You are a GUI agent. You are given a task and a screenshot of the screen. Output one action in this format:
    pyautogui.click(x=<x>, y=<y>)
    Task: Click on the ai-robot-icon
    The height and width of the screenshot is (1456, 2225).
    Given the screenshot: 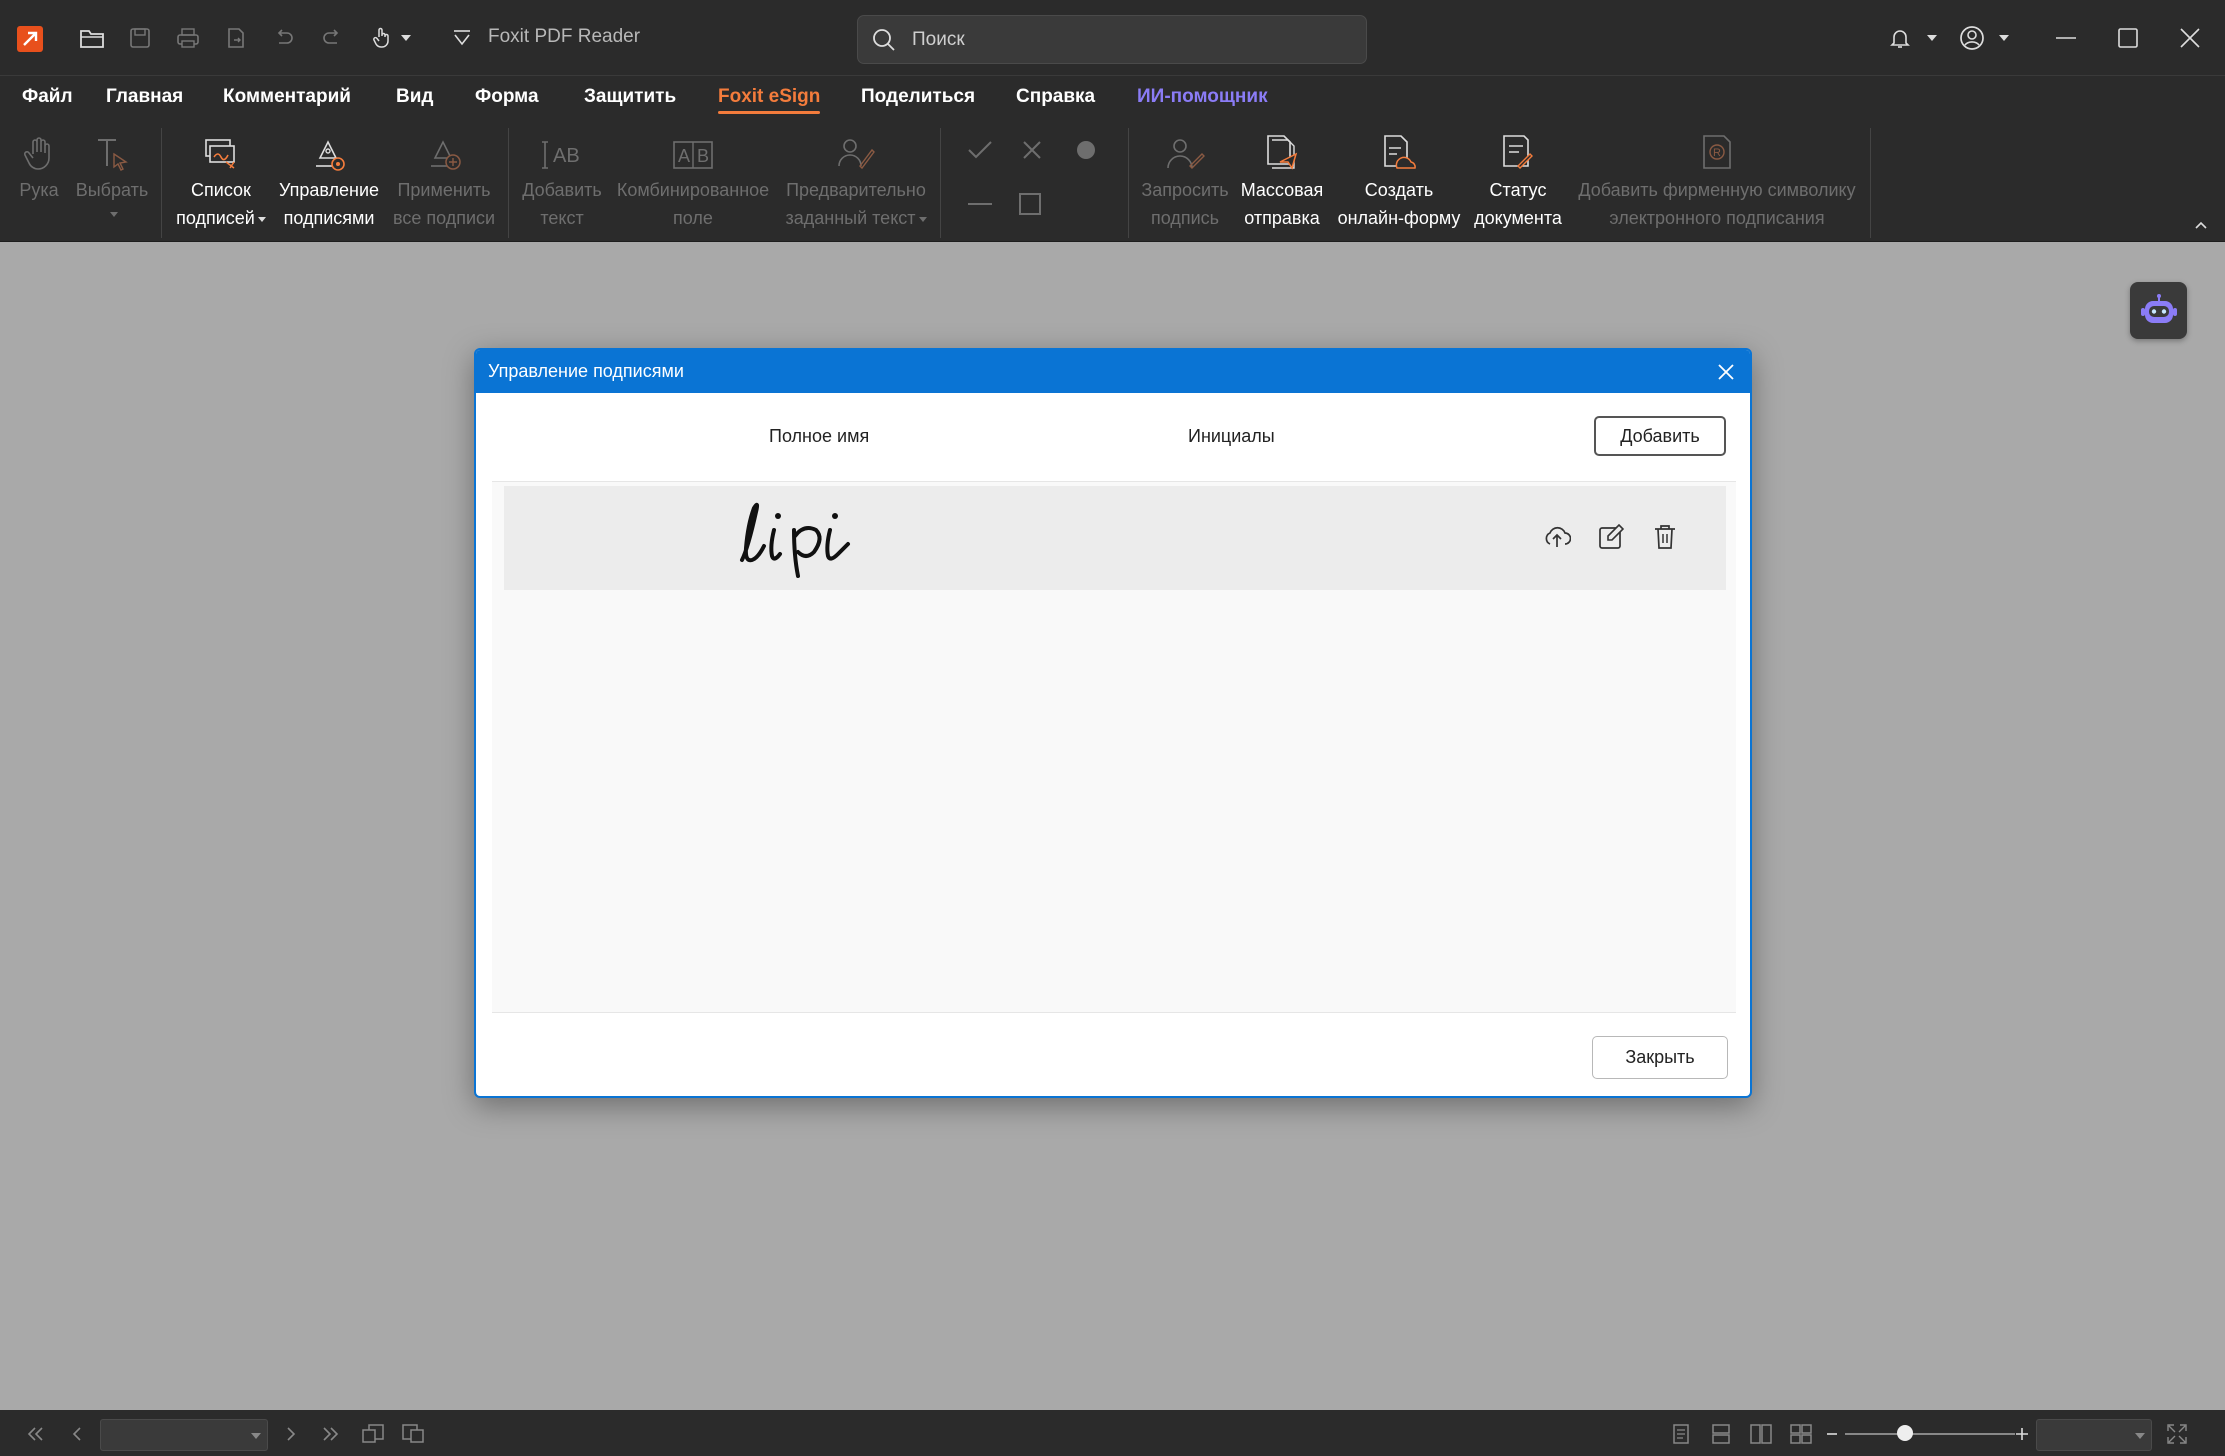 What is the action you would take?
    pyautogui.click(x=2158, y=308)
    